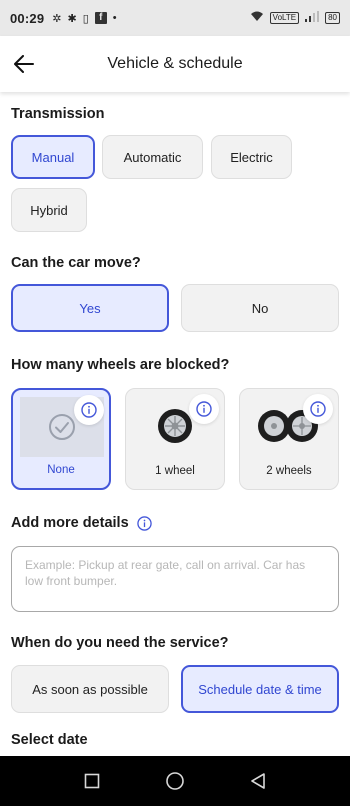 This screenshot has height=806, width=350. Describe the element at coordinates (175, 471) in the screenshot. I see `wheels-one-label: 1 wheel` at that location.